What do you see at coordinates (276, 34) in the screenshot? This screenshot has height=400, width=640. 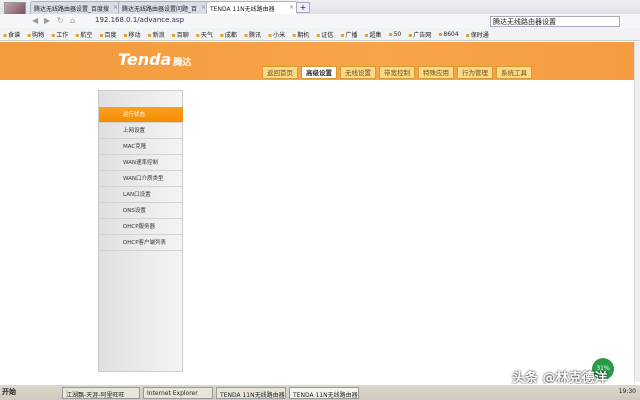 I see `bookmark: 小米` at bounding box center [276, 34].